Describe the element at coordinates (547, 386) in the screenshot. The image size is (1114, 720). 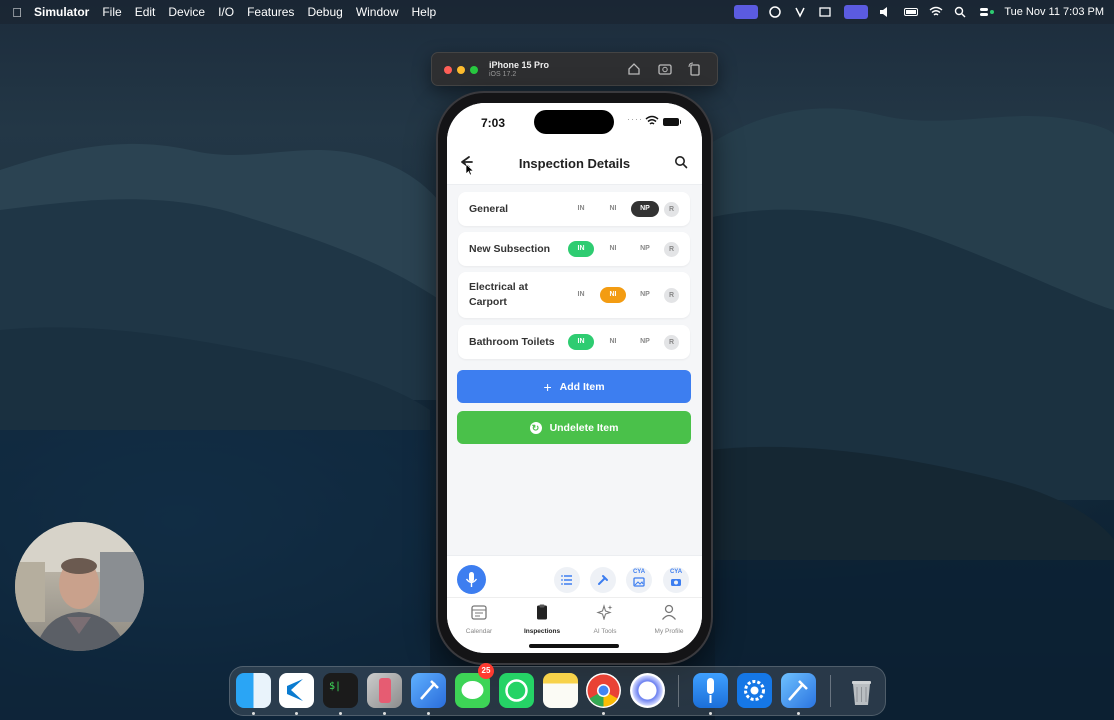
I see `plus-icon: +` at that location.